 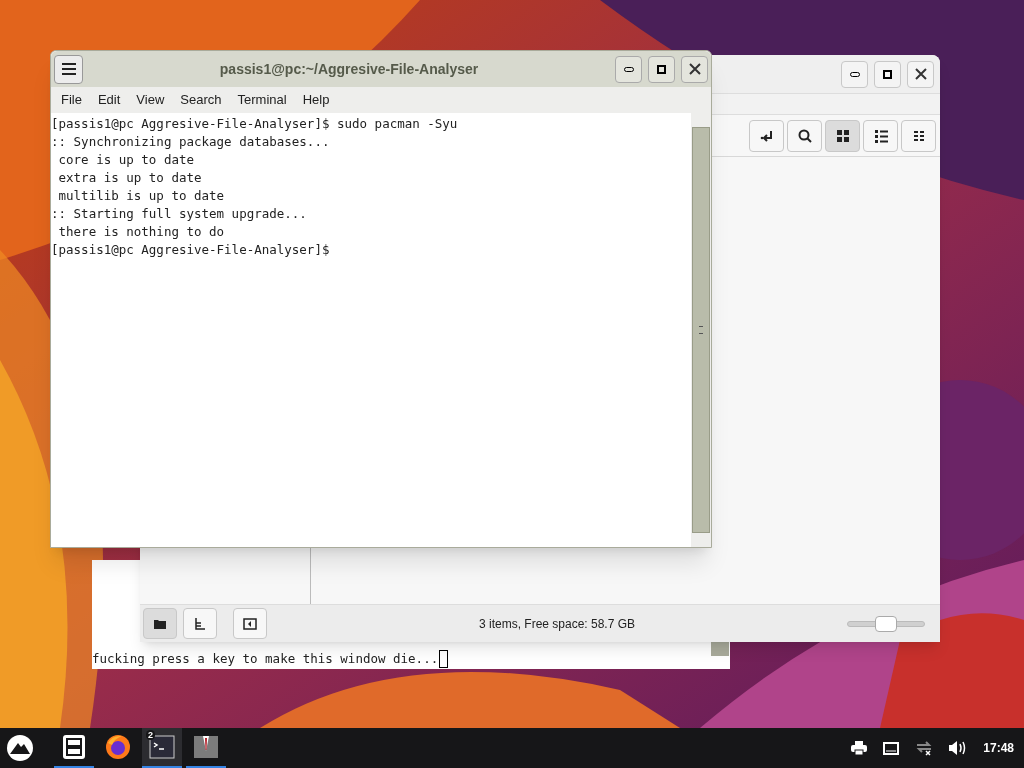 What do you see at coordinates (71, 100) in the screenshot?
I see `menu-item: File` at bounding box center [71, 100].